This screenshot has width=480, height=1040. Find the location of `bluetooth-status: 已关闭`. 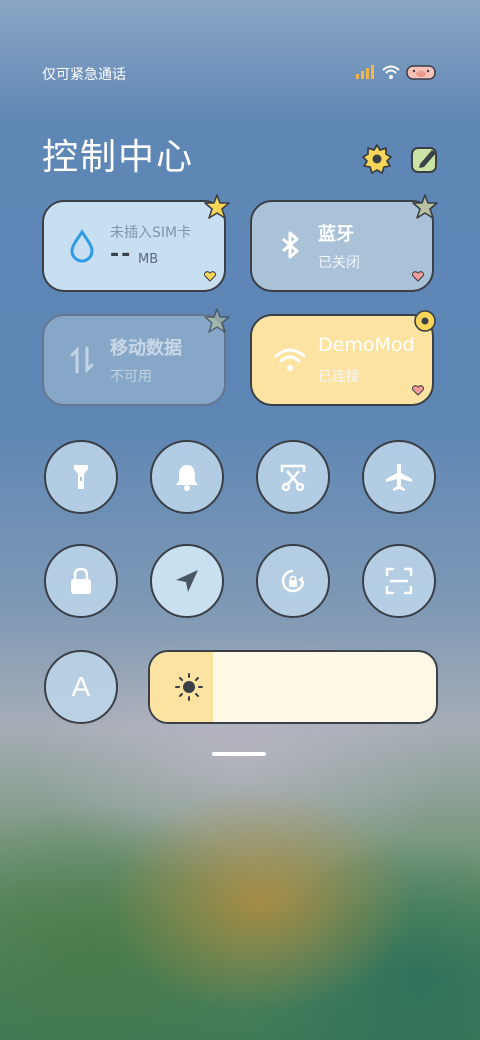

bluetooth-status: 已关闭 is located at coordinates (339, 263).